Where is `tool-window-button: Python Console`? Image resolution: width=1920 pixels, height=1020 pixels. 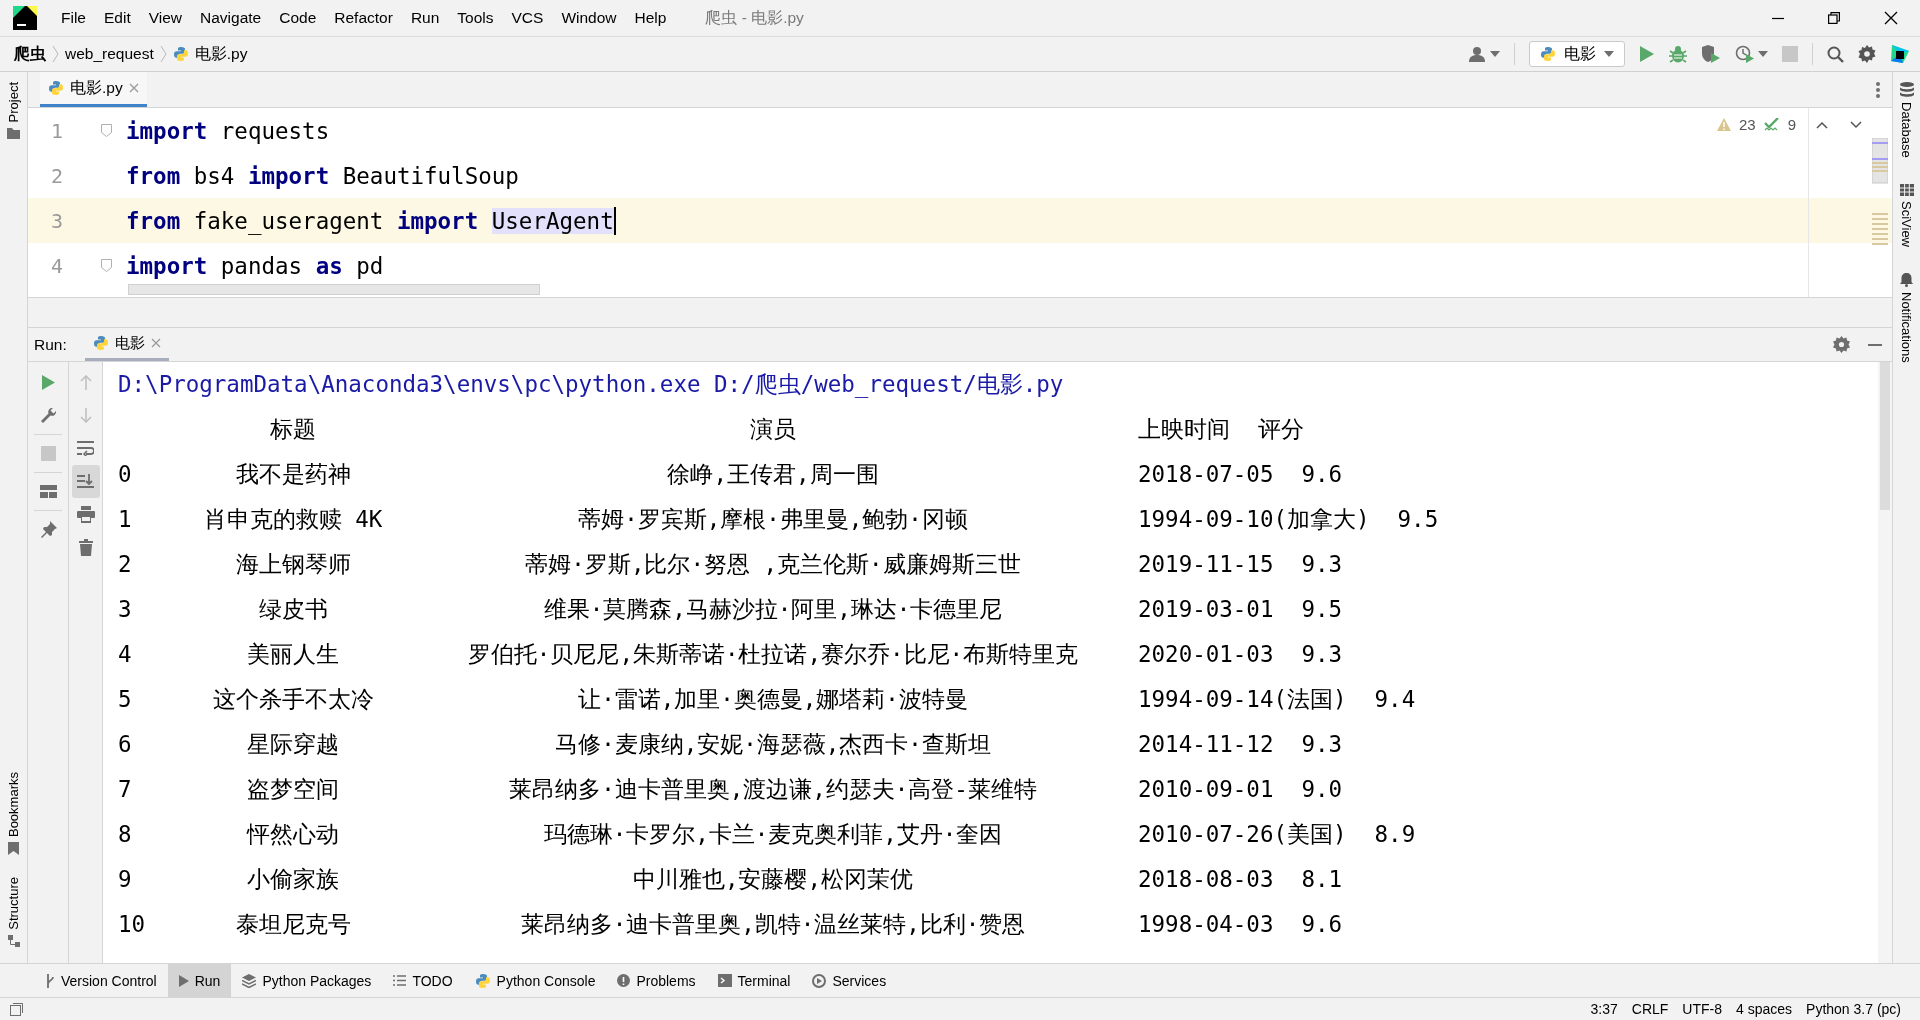
tool-window-button: Python Console is located at coordinates (535, 980).